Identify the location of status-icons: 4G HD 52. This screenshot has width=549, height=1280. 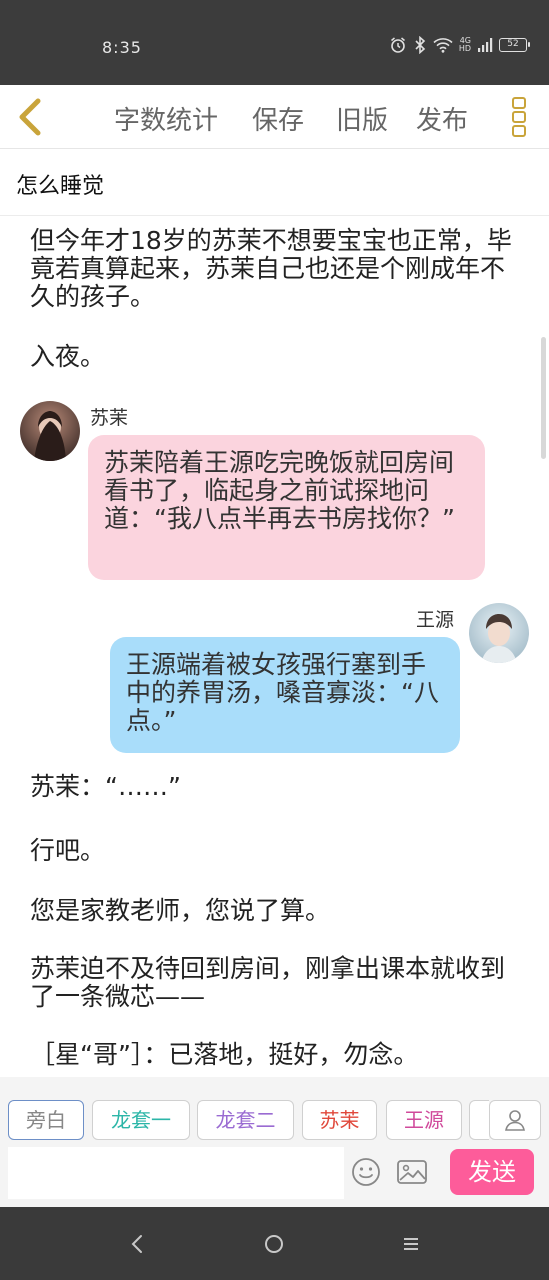
(459, 45).